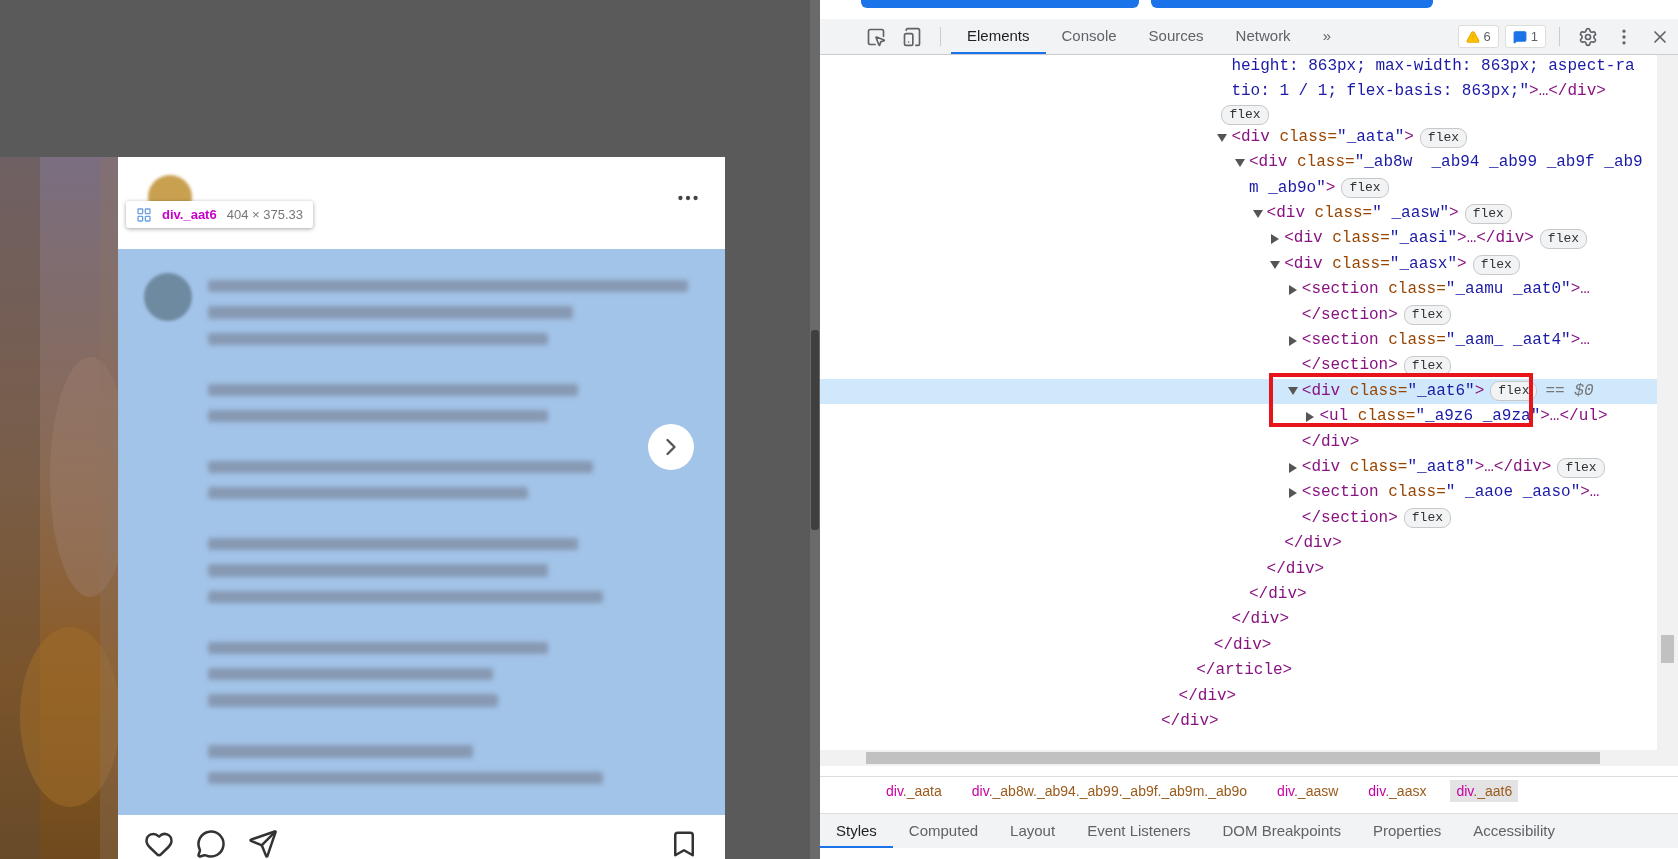  Describe the element at coordinates (1089, 36) in the screenshot. I see `devtools-tab: Console` at that location.